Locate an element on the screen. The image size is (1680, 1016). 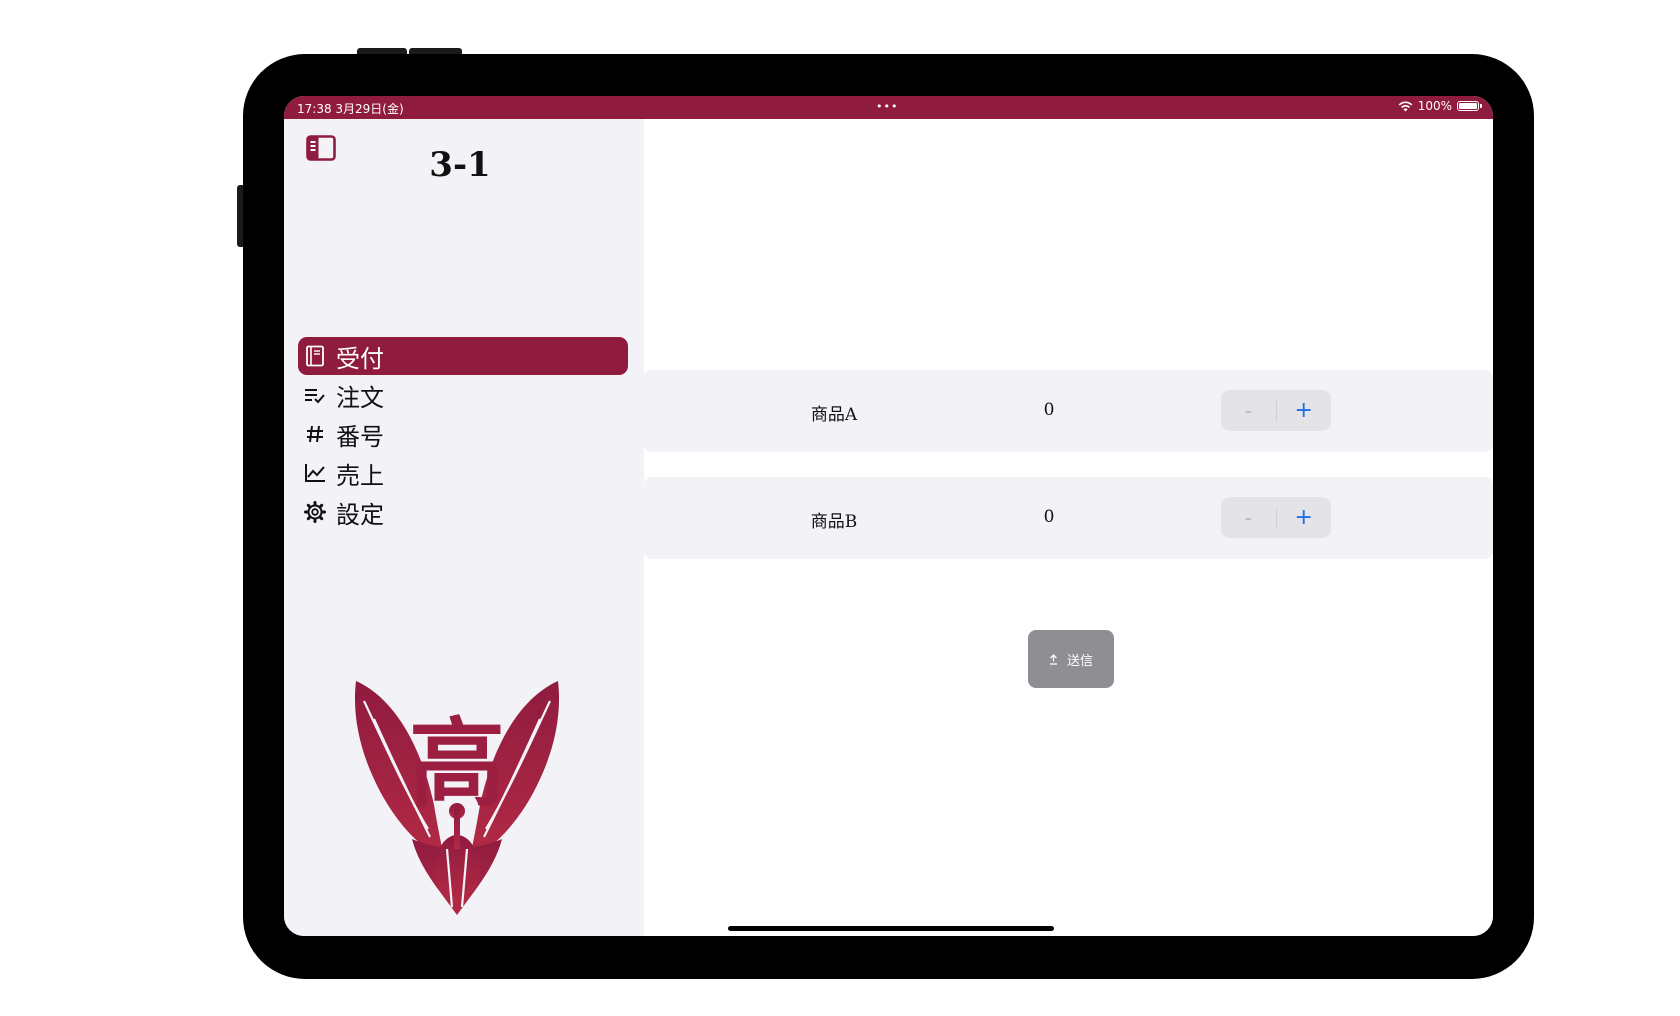
status-right: 100% is located at coordinates (1440, 106).